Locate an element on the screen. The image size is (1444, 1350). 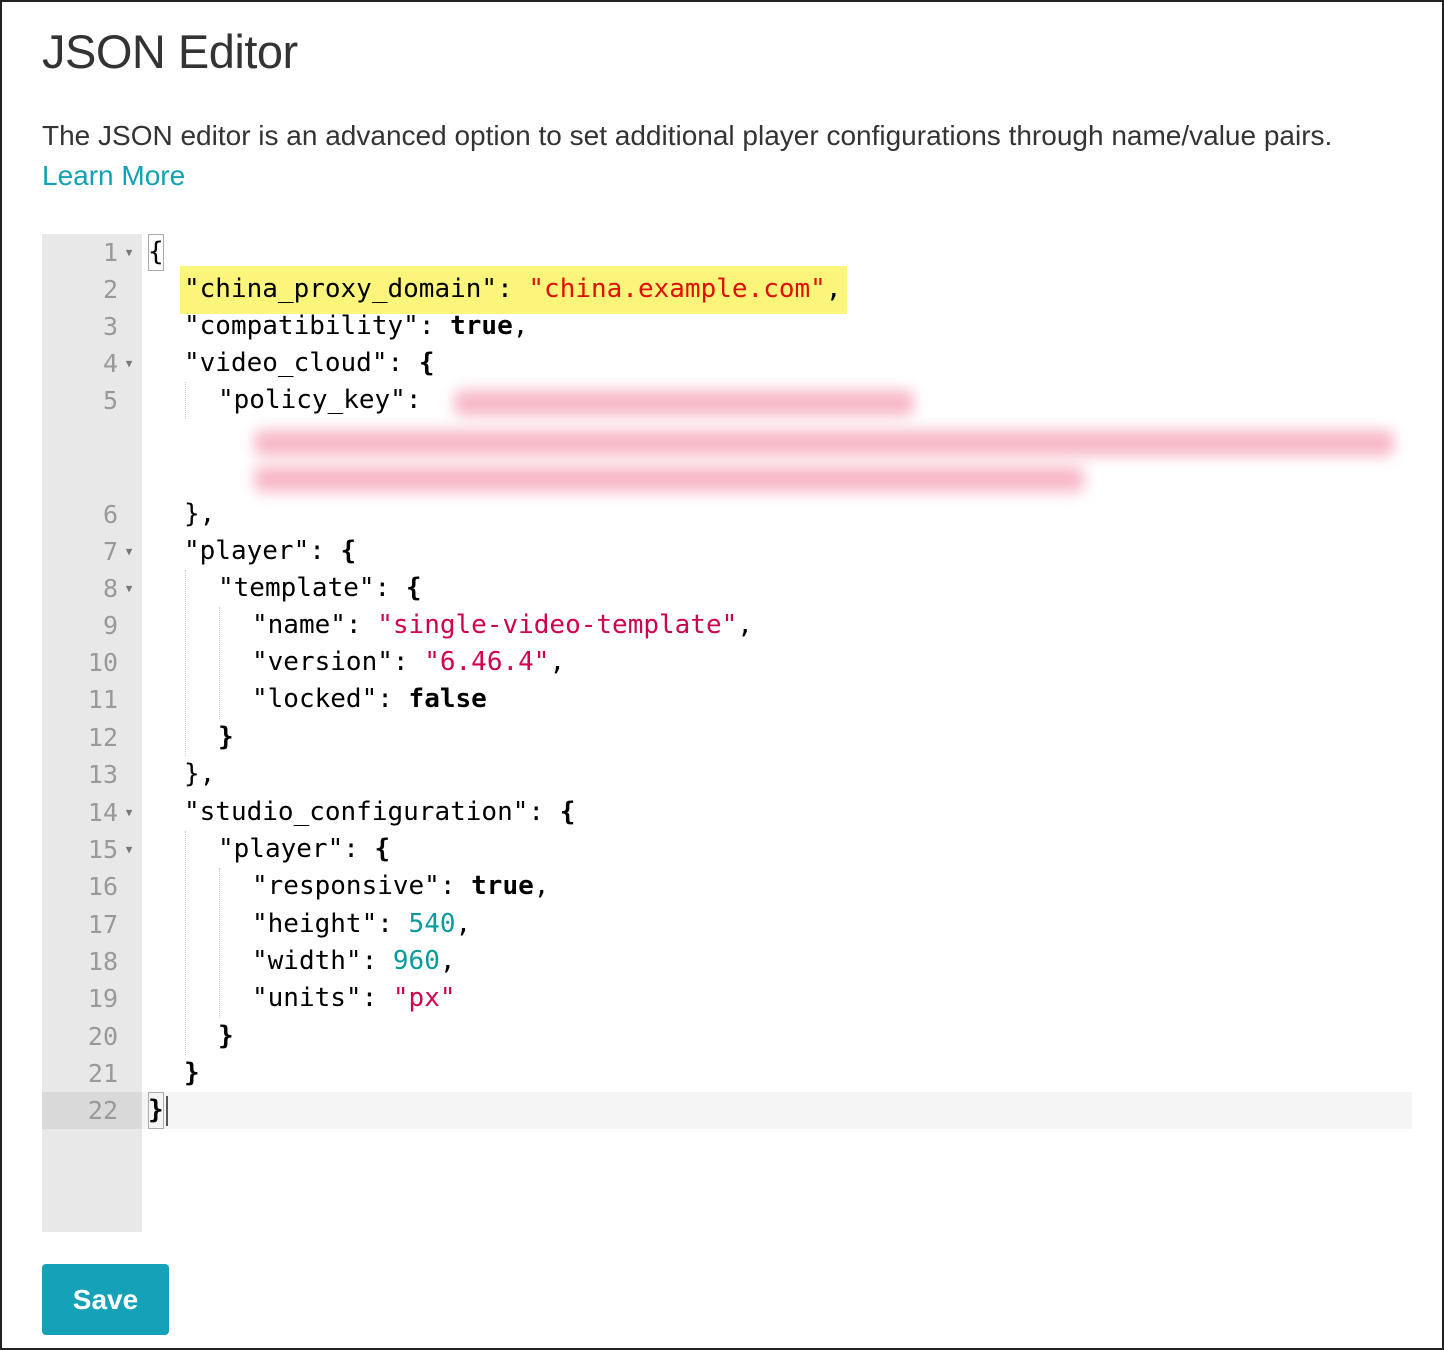
line-number: 1 is located at coordinates (110, 252).